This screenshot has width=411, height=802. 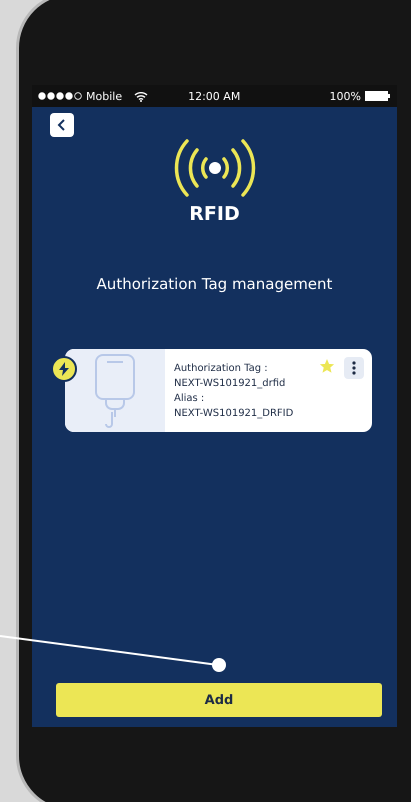 I want to click on carrier-text: Mobile, so click(x=104, y=96).